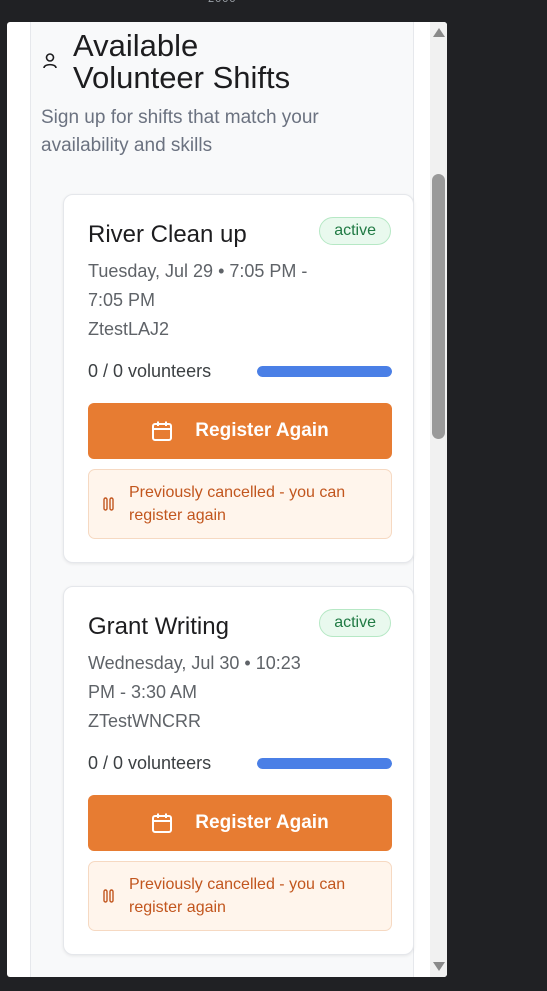 The width and height of the screenshot is (547, 991). Describe the element at coordinates (438, 499) in the screenshot. I see `vertical-scrollbar` at that location.